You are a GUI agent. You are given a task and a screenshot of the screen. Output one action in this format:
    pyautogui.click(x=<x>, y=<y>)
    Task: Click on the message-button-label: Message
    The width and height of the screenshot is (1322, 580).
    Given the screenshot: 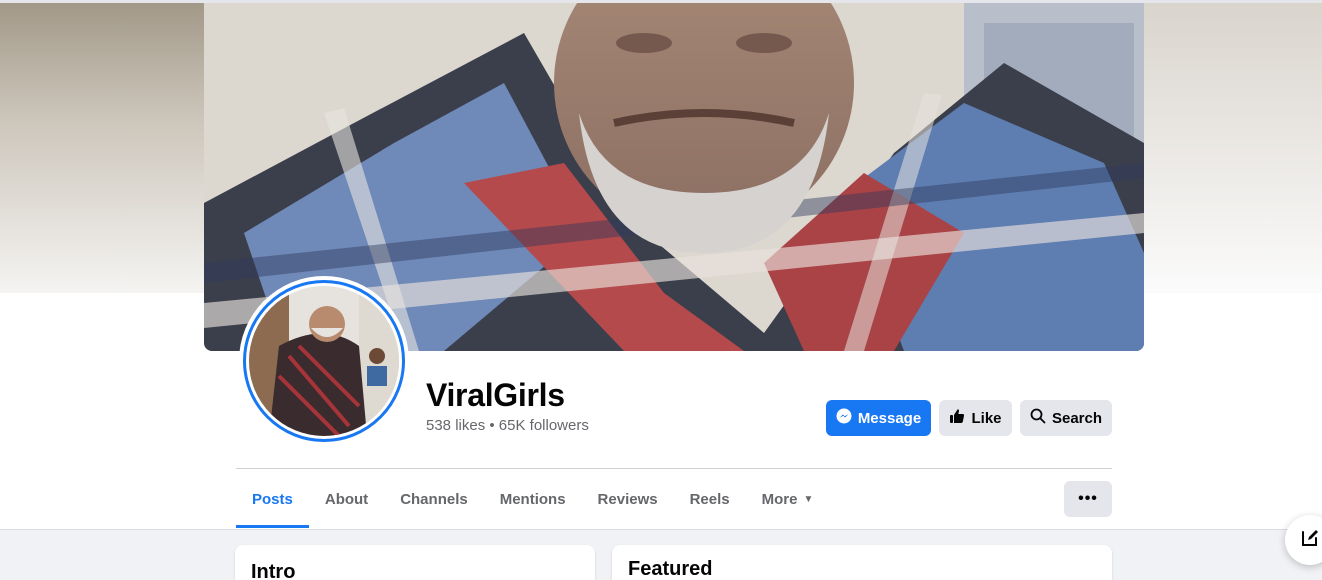 What is the action you would take?
    pyautogui.click(x=889, y=418)
    